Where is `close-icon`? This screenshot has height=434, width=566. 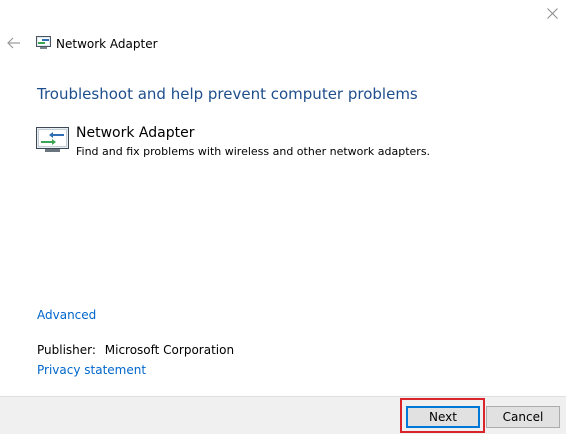 close-icon is located at coordinates (552, 13).